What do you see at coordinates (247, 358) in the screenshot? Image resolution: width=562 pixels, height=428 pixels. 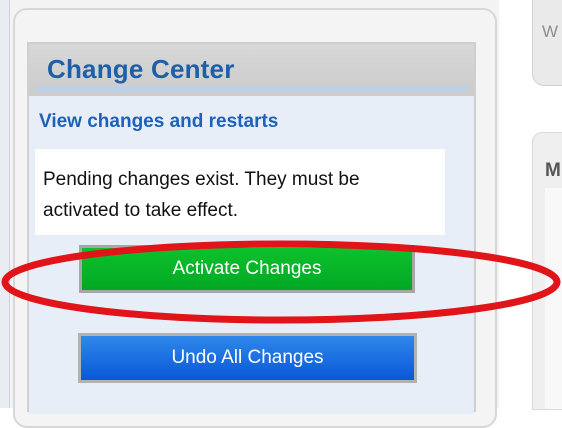 I see `undo-all-changes-button: Undo All Changes` at bounding box center [247, 358].